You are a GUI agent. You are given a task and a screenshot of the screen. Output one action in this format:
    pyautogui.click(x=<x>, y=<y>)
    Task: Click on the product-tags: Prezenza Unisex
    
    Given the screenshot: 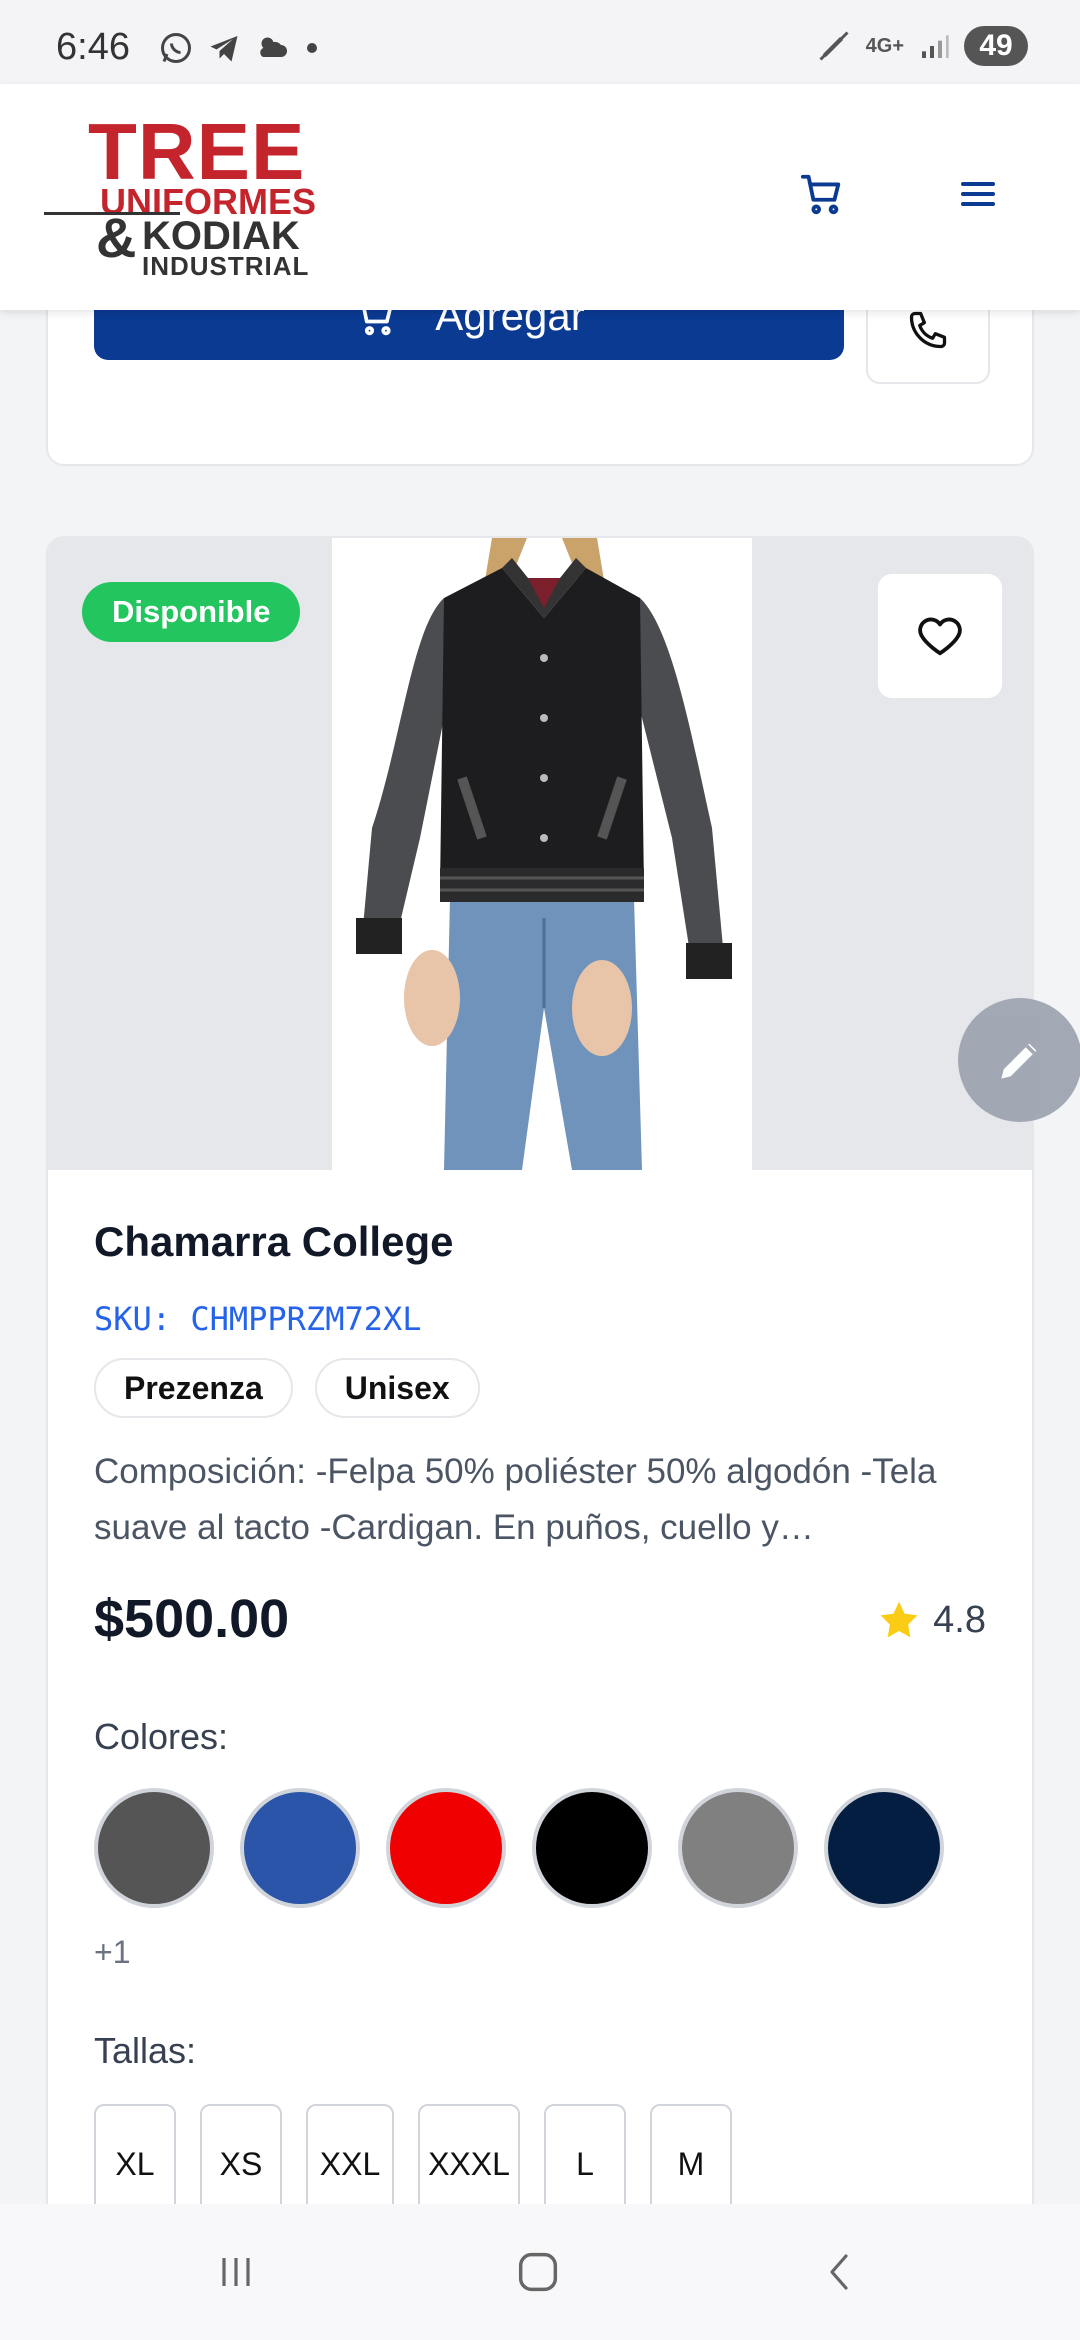 What is the action you would take?
    pyautogui.click(x=287, y=1388)
    